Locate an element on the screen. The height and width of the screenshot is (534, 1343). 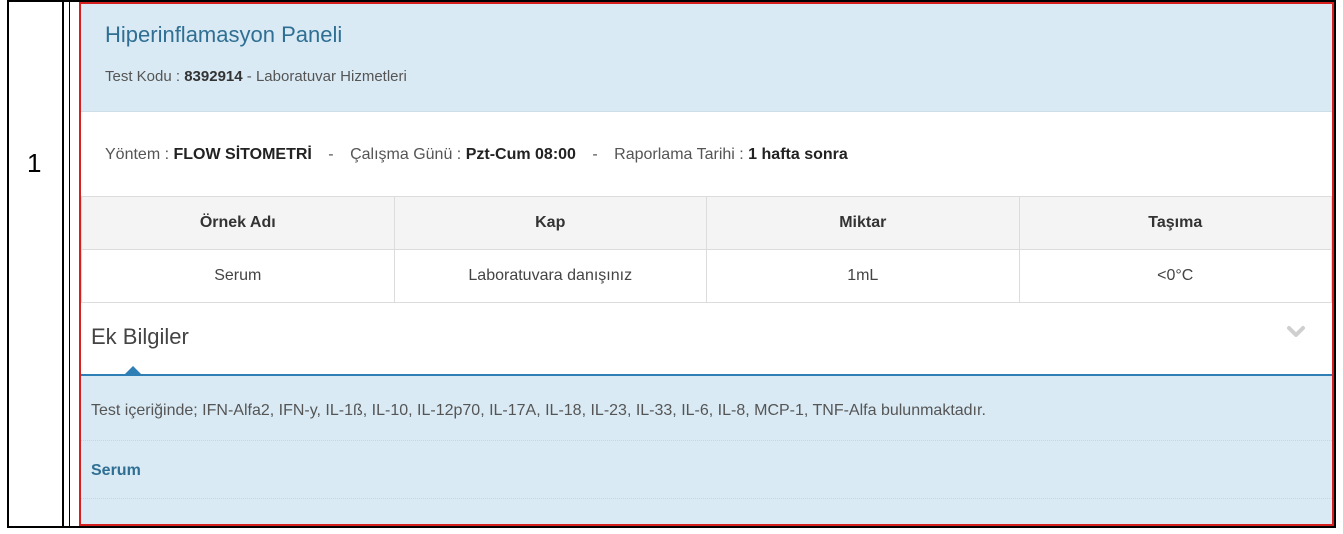
extra-info-toggle: Ek Bilgiler is located at coordinates (140, 337).